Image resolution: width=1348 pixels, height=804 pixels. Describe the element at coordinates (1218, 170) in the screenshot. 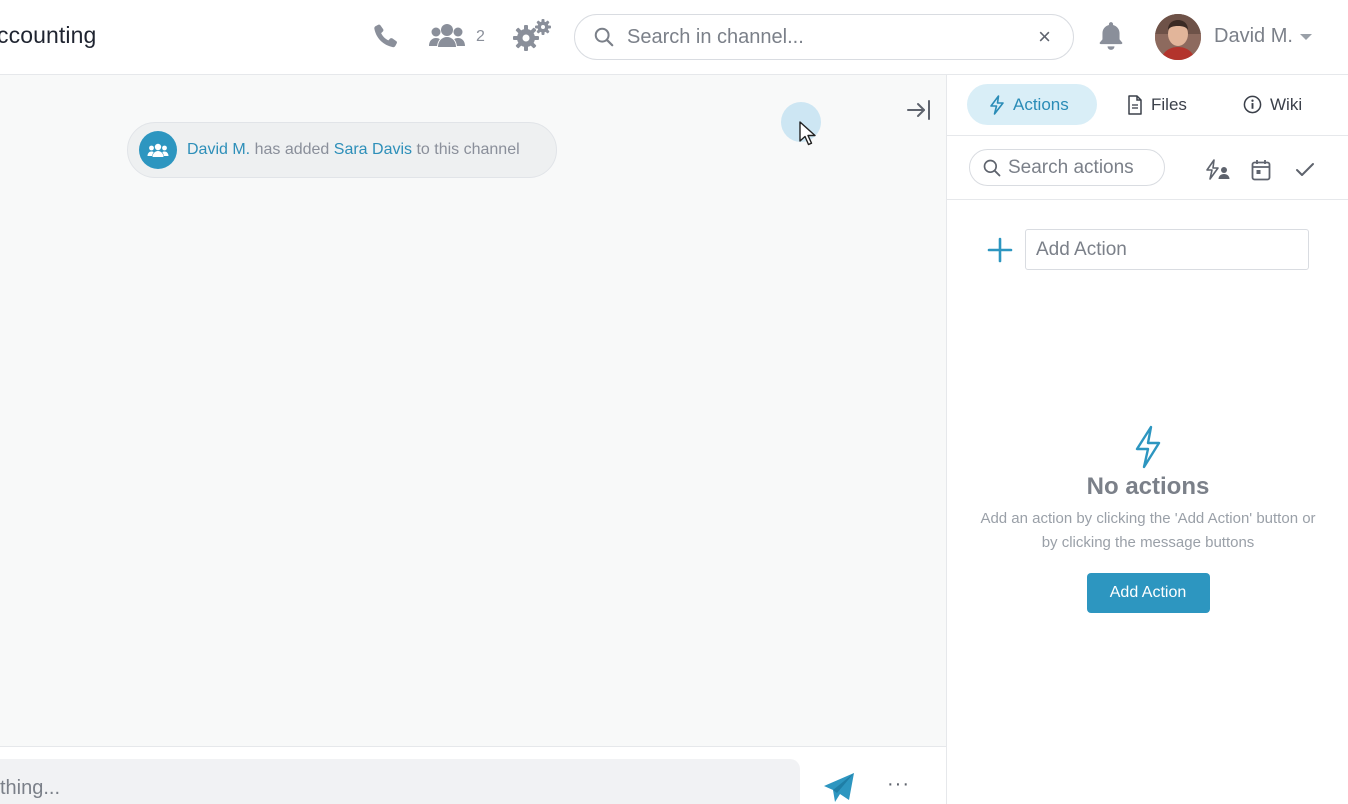

I see `assign-action-icon` at that location.